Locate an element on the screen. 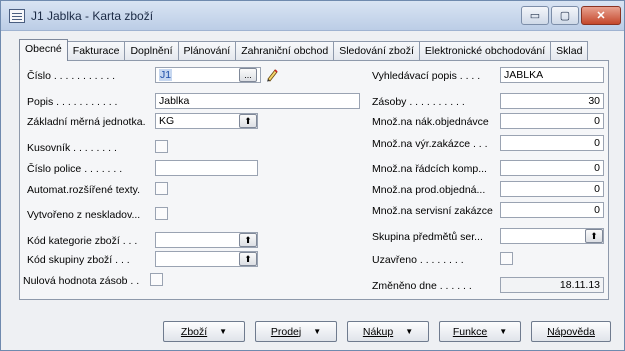  servisni-field: 0 is located at coordinates (552, 210).